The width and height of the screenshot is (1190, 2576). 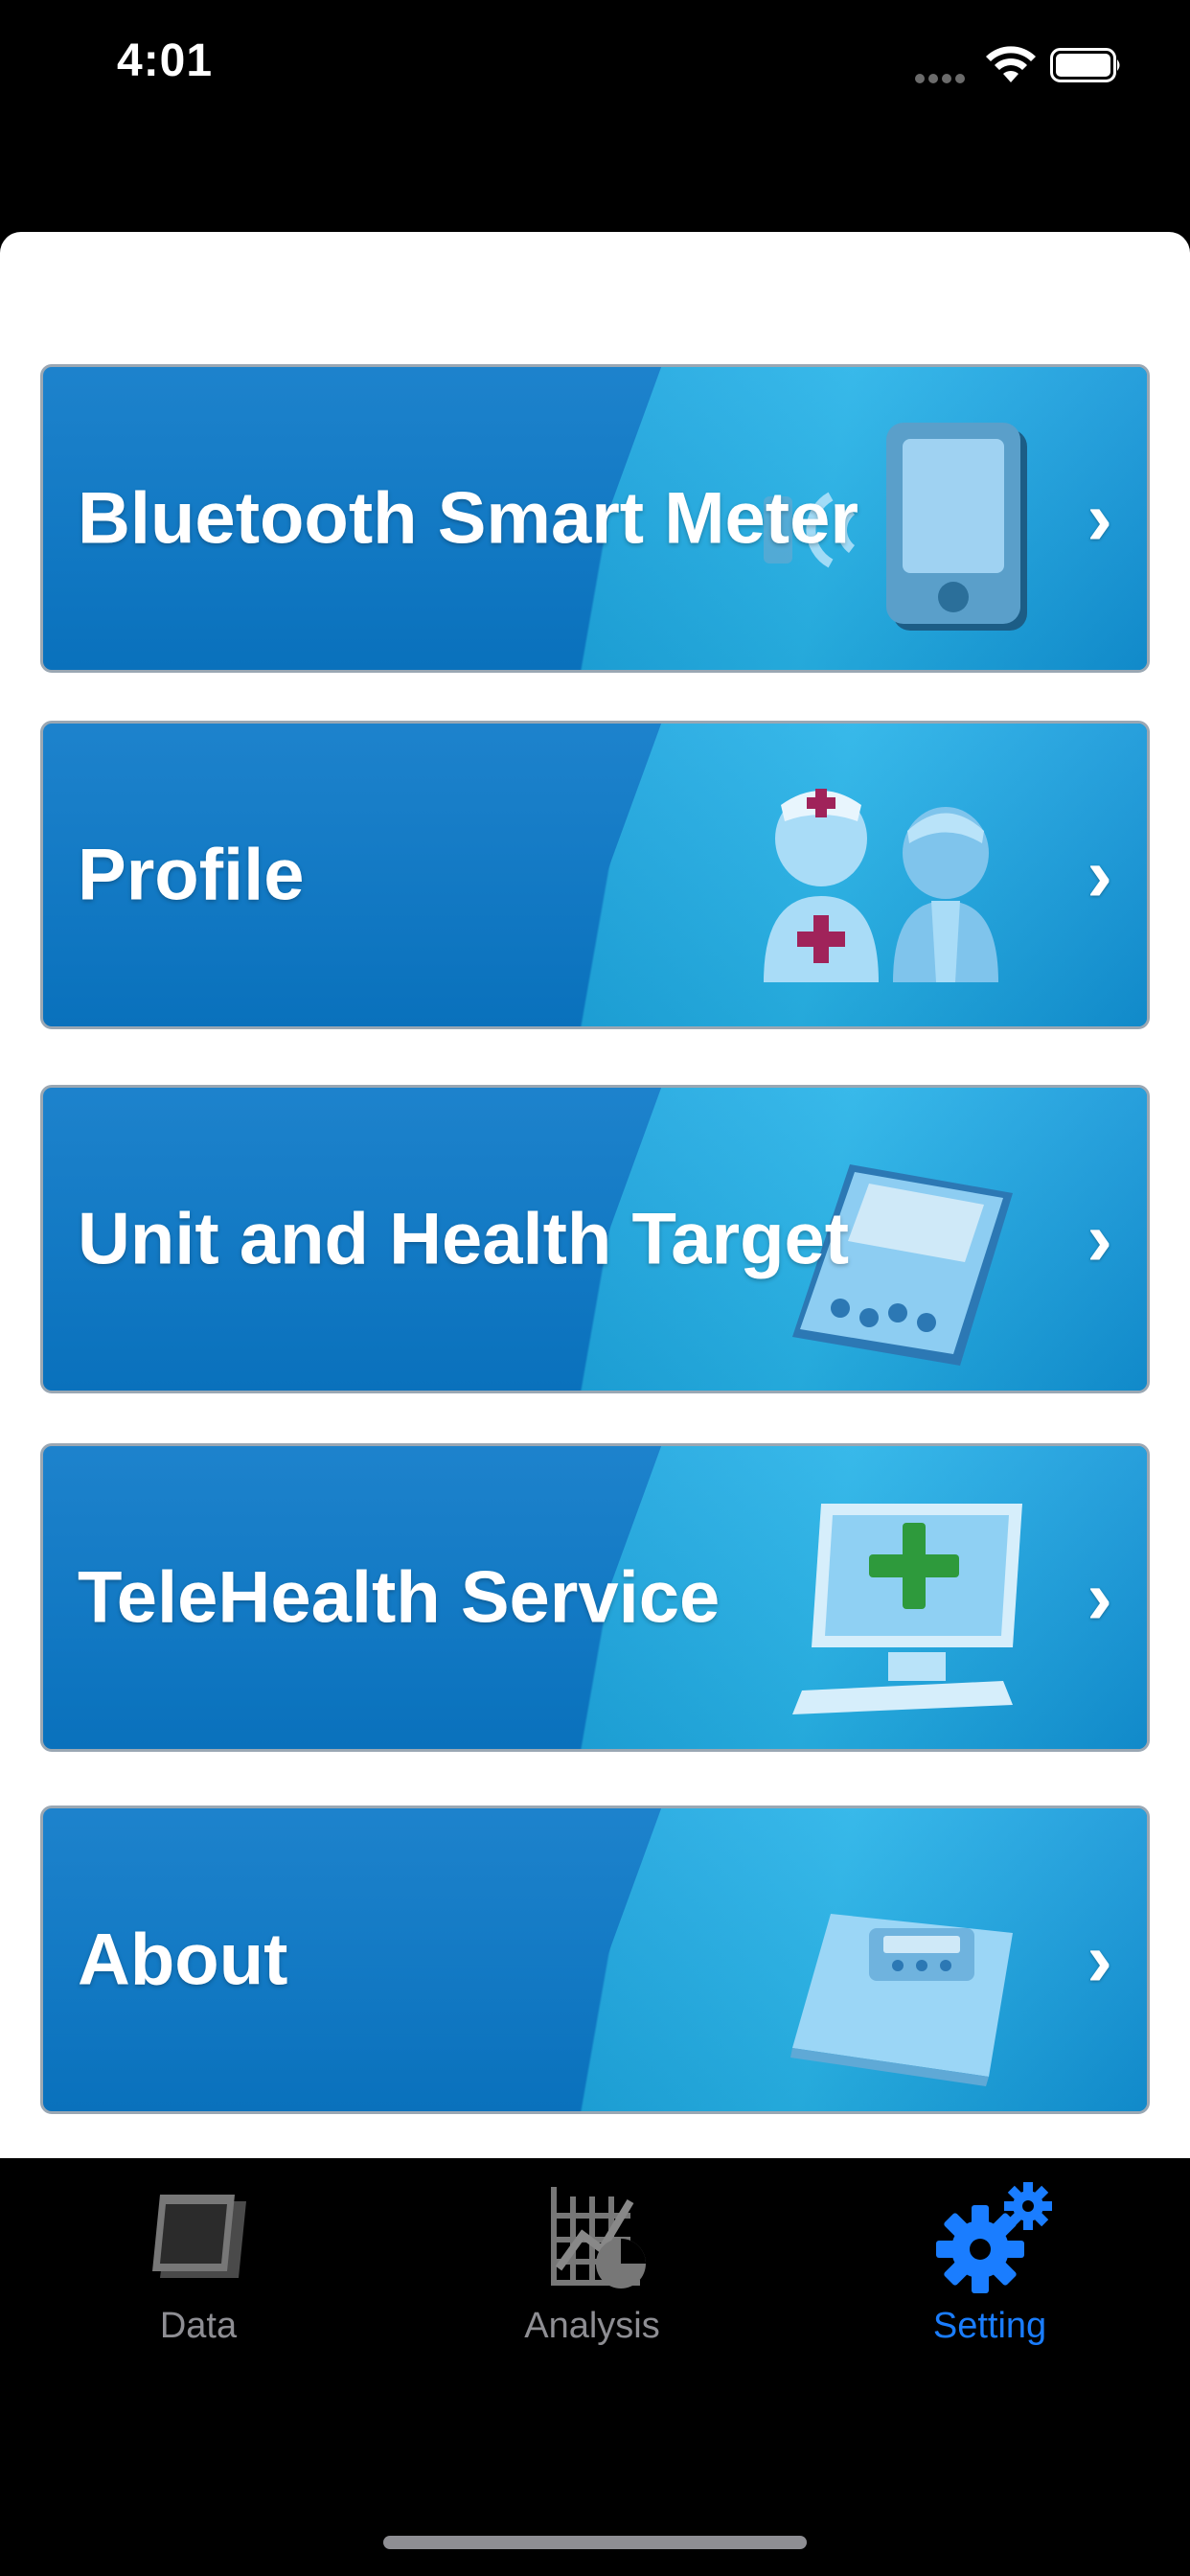 I want to click on menu-item-about: About ›, so click(x=595, y=1960).